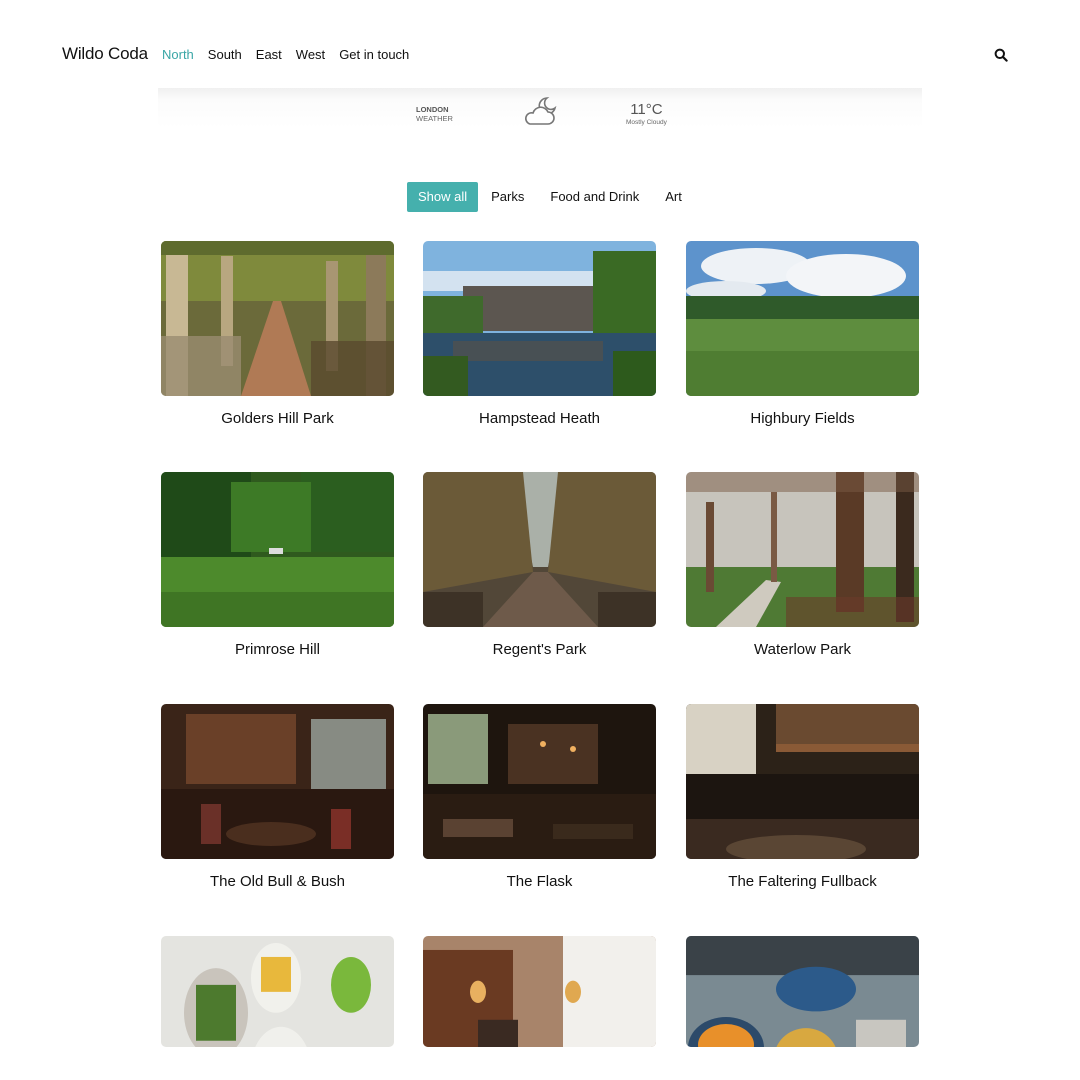 The image size is (1080, 1080). What do you see at coordinates (539, 881) in the screenshot?
I see `place-title: The Flask` at bounding box center [539, 881].